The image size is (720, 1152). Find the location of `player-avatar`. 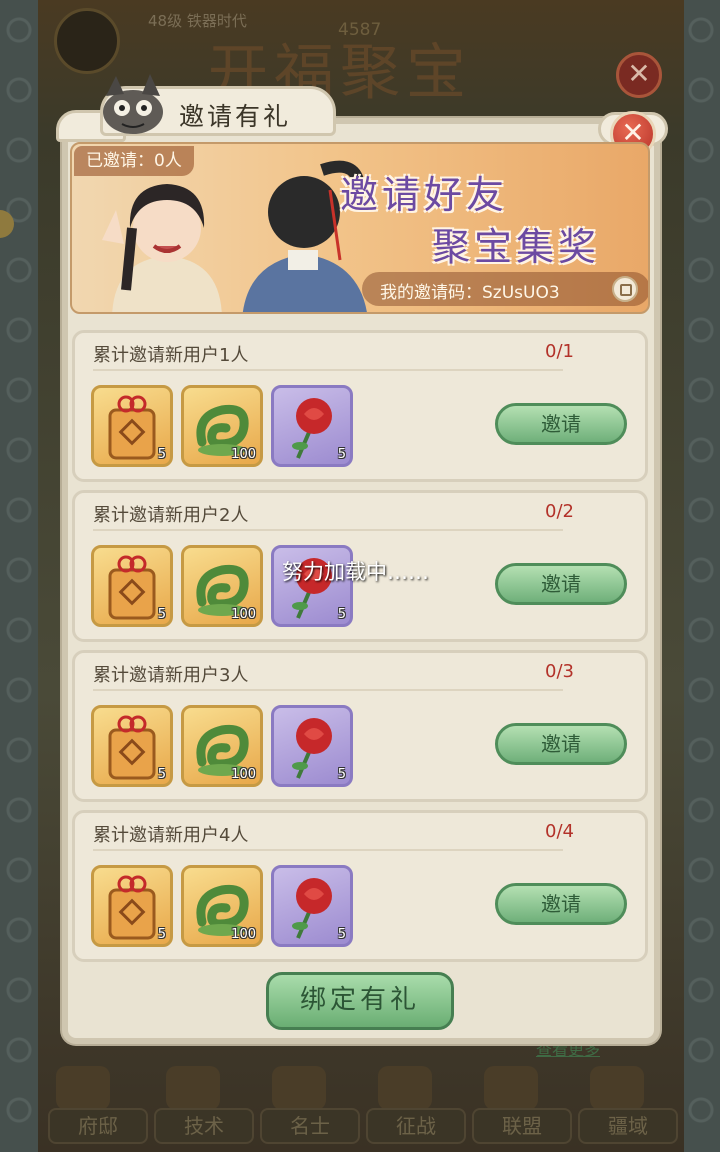

player-avatar is located at coordinates (87, 41).